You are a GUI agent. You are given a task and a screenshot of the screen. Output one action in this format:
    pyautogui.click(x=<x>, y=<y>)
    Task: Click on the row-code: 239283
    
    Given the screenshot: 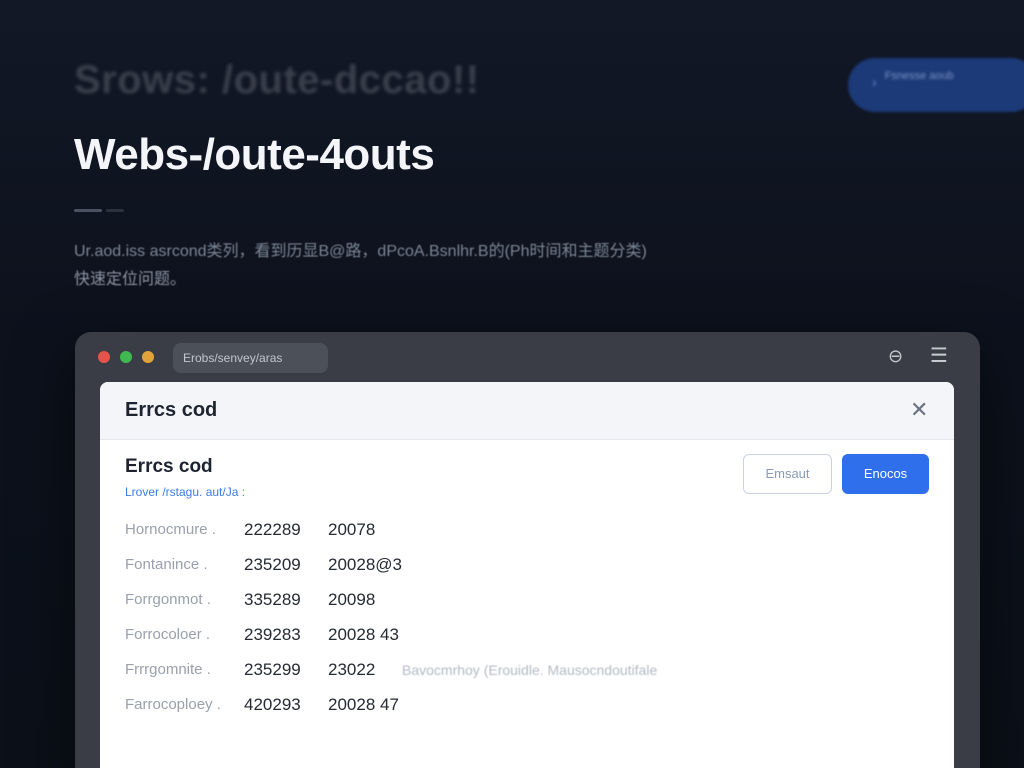 What is the action you would take?
    pyautogui.click(x=272, y=634)
    